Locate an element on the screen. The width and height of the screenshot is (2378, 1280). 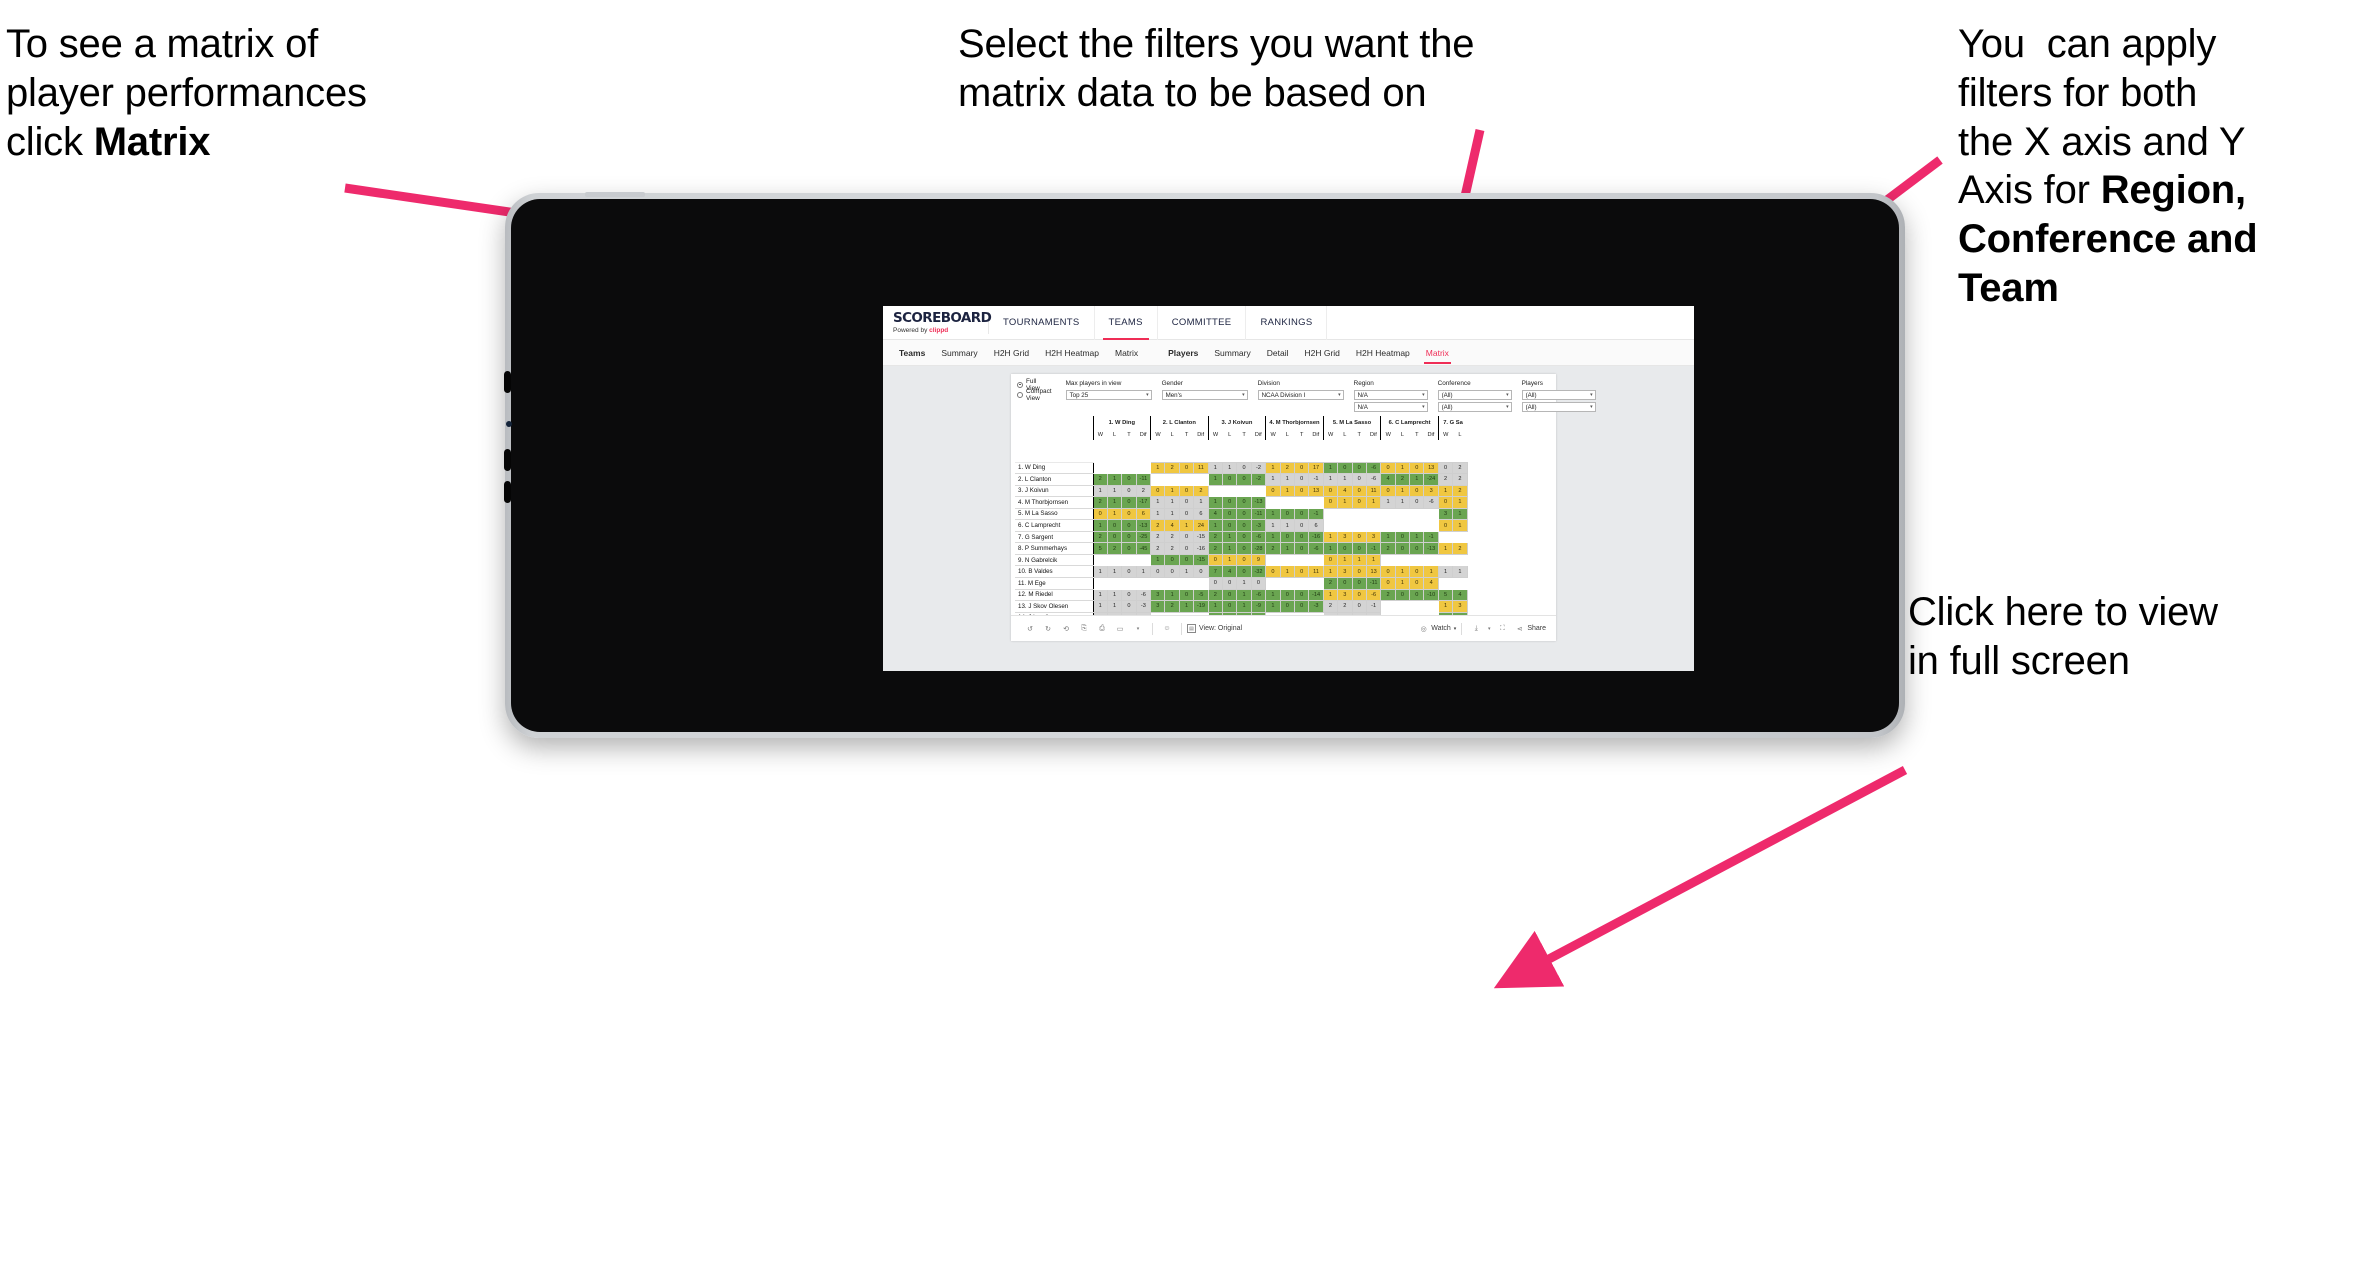
refresh-icon: ⎘ is located at coordinates (1084, 629).